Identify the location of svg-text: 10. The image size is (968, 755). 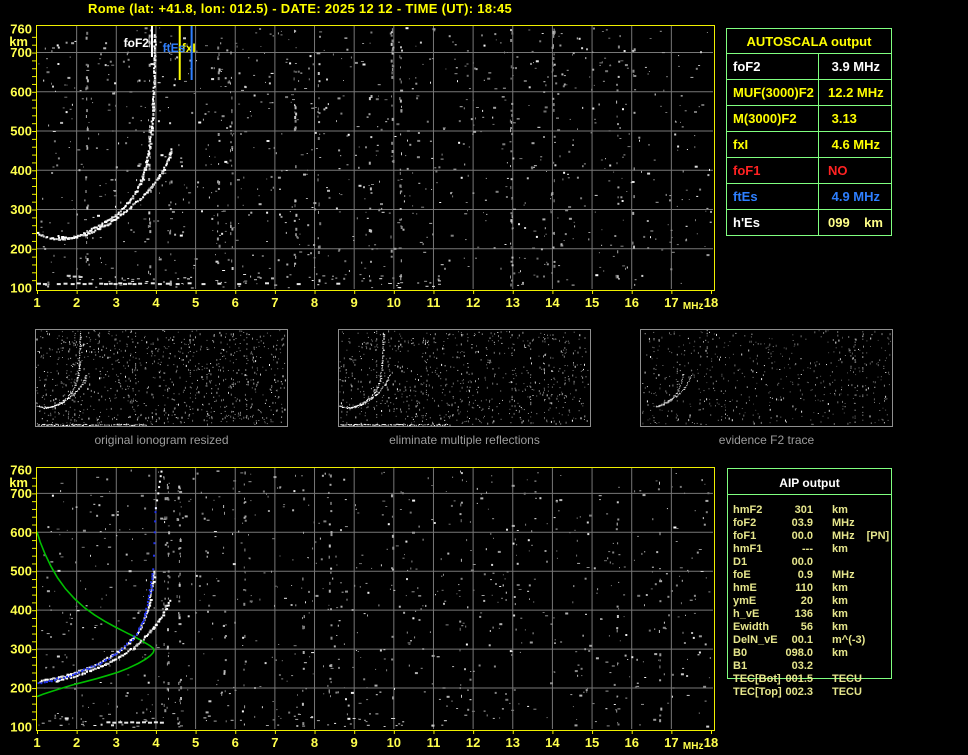
(394, 302).